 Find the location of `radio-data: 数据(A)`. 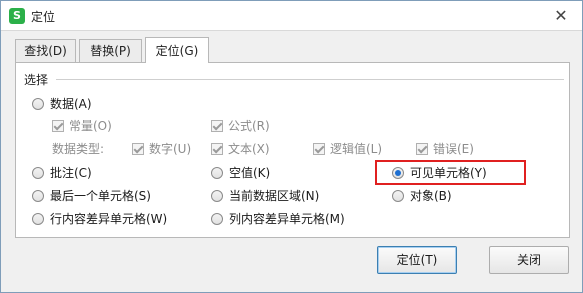

radio-data: 数据(A) is located at coordinates (62, 104).